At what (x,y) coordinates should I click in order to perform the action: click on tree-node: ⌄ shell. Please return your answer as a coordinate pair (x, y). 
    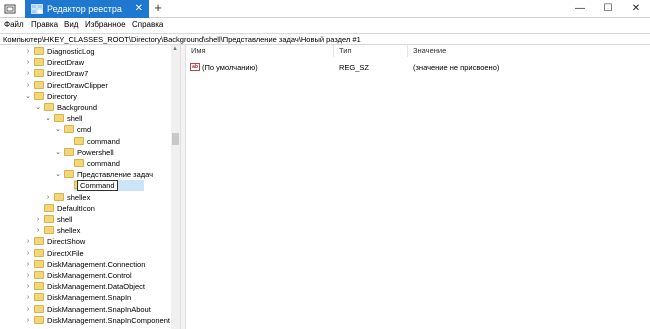
    Looking at the image, I should click on (85, 118).